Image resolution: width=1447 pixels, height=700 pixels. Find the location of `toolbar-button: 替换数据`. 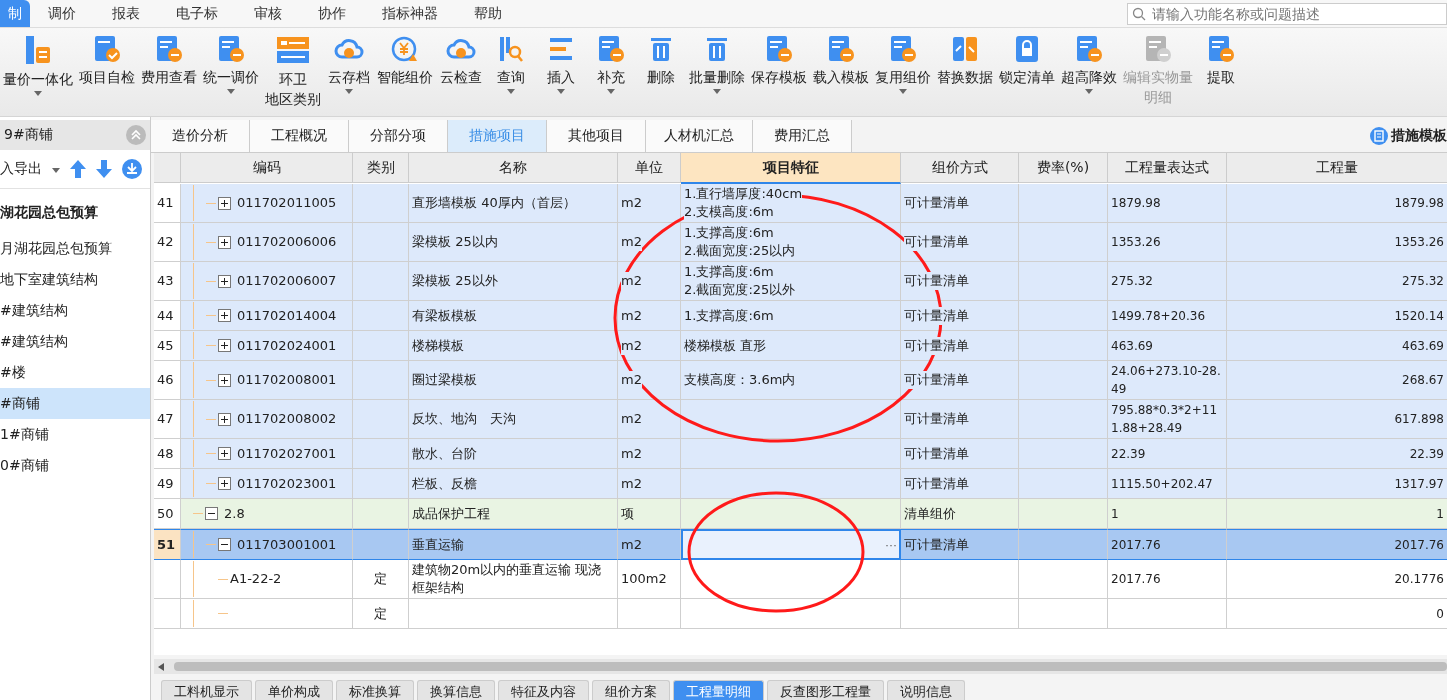

toolbar-button: 替换数据 is located at coordinates (965, 60).